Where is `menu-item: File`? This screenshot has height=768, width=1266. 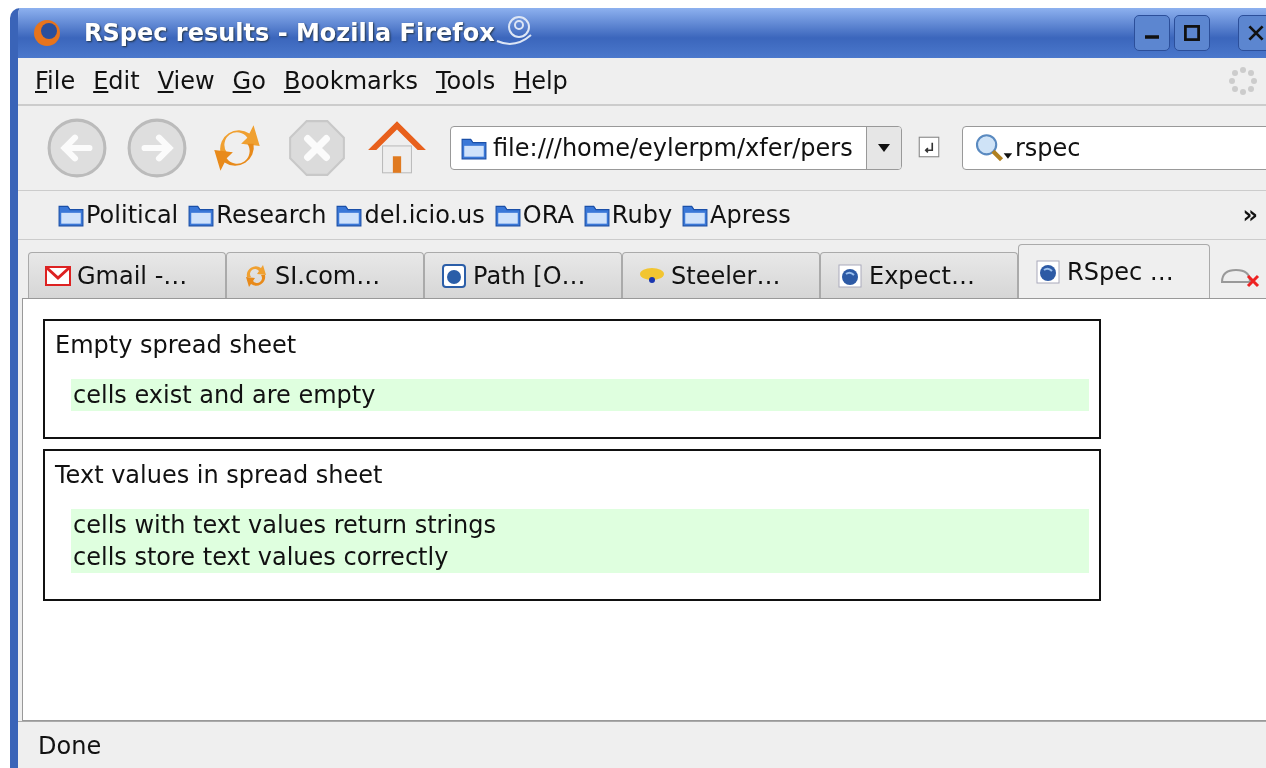 menu-item: File is located at coordinates (55, 81).